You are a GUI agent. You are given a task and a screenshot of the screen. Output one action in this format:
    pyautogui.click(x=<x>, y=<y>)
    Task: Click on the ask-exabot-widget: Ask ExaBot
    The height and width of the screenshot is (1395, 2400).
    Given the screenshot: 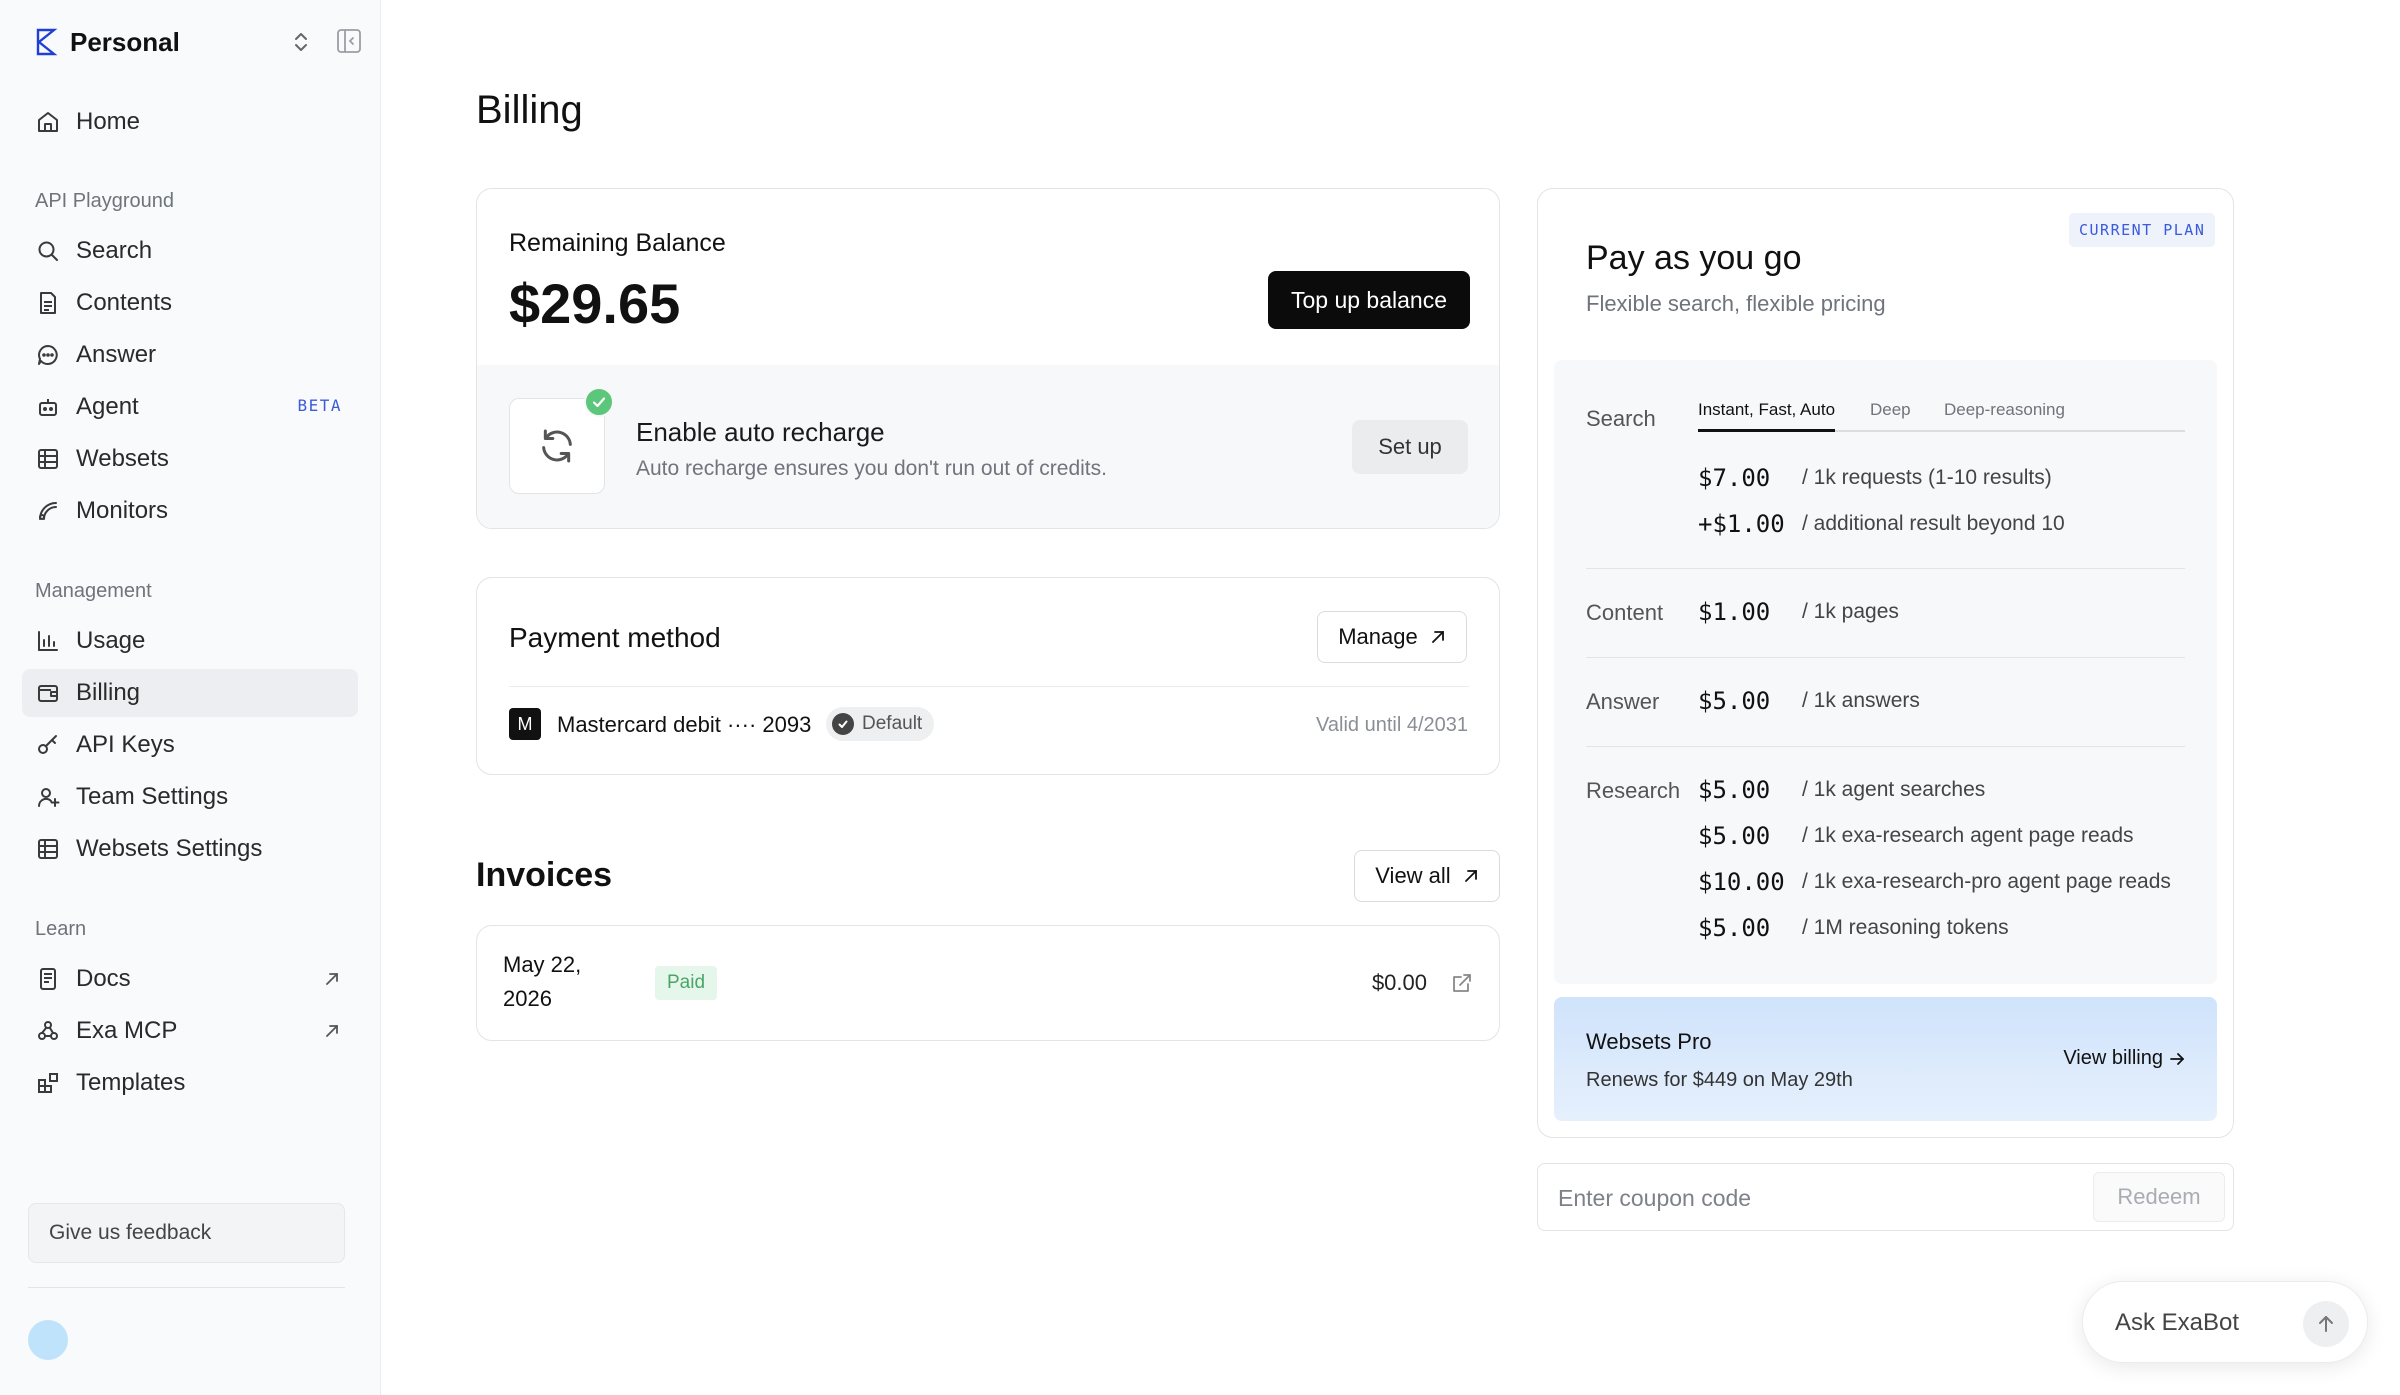 What is the action you would take?
    pyautogui.click(x=2225, y=1322)
    